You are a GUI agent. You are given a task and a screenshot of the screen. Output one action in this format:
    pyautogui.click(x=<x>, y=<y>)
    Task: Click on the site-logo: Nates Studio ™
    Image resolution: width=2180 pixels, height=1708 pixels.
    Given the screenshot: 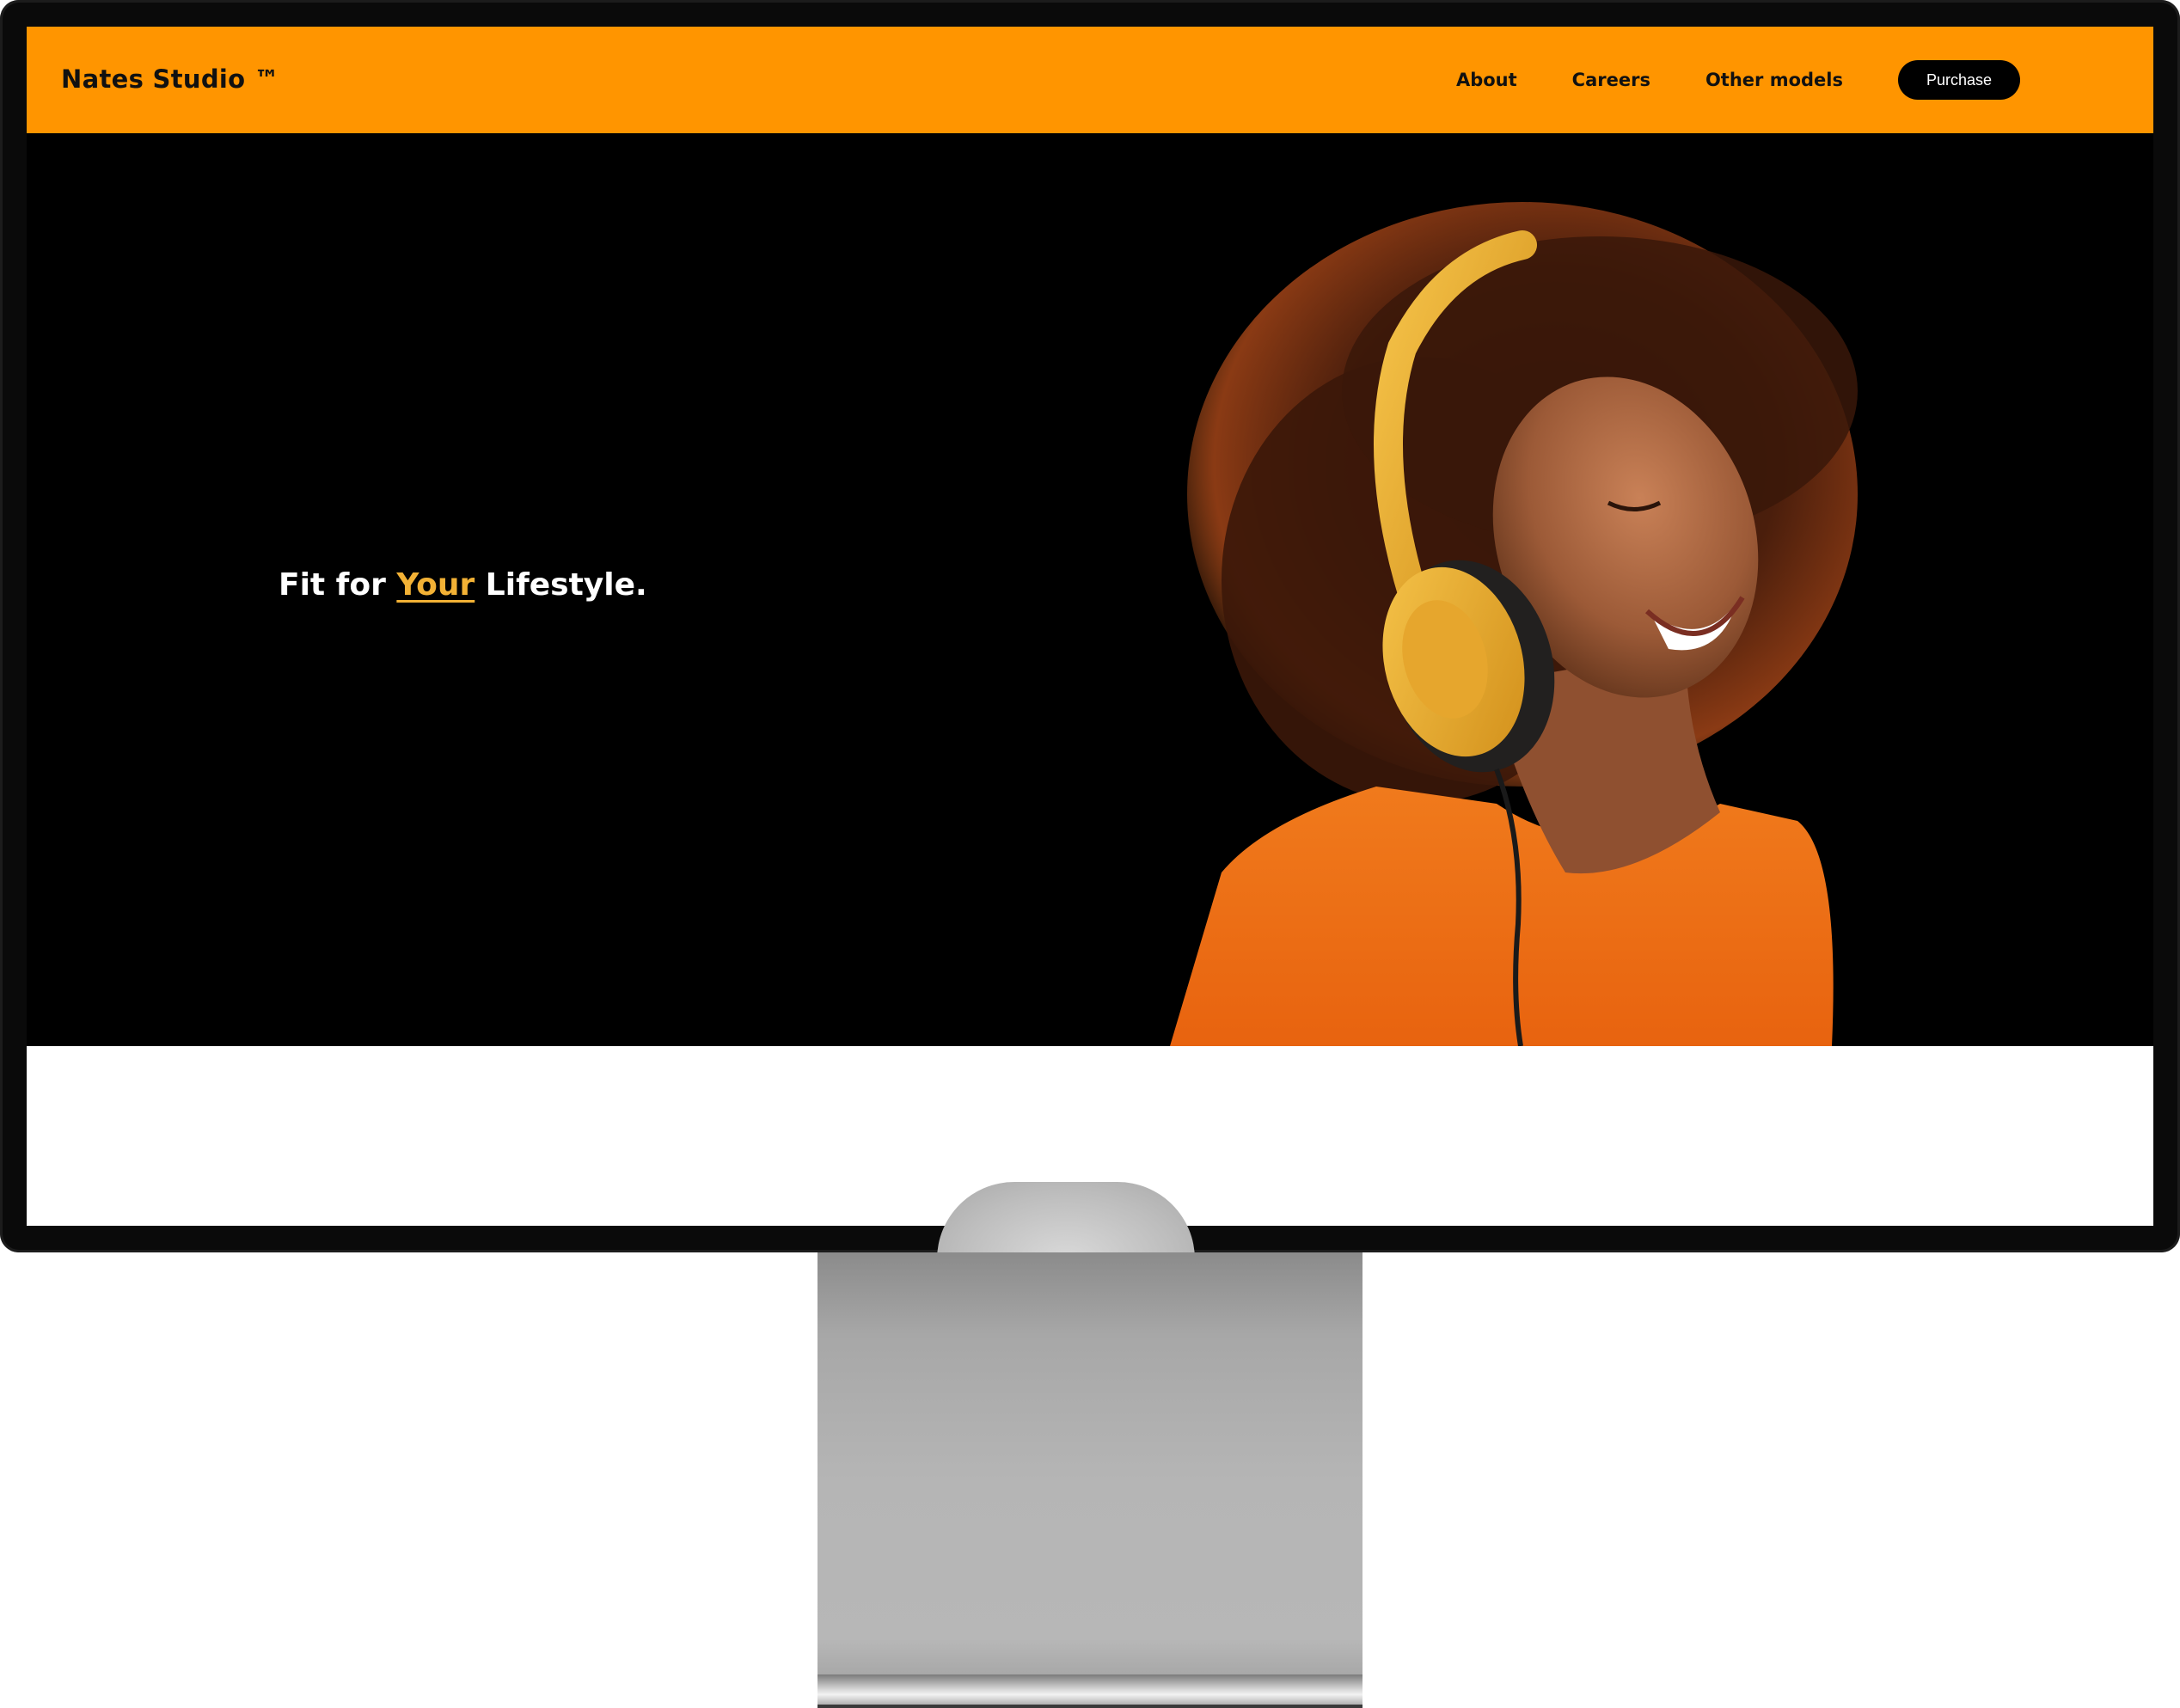 What is the action you would take?
    pyautogui.click(x=170, y=79)
    